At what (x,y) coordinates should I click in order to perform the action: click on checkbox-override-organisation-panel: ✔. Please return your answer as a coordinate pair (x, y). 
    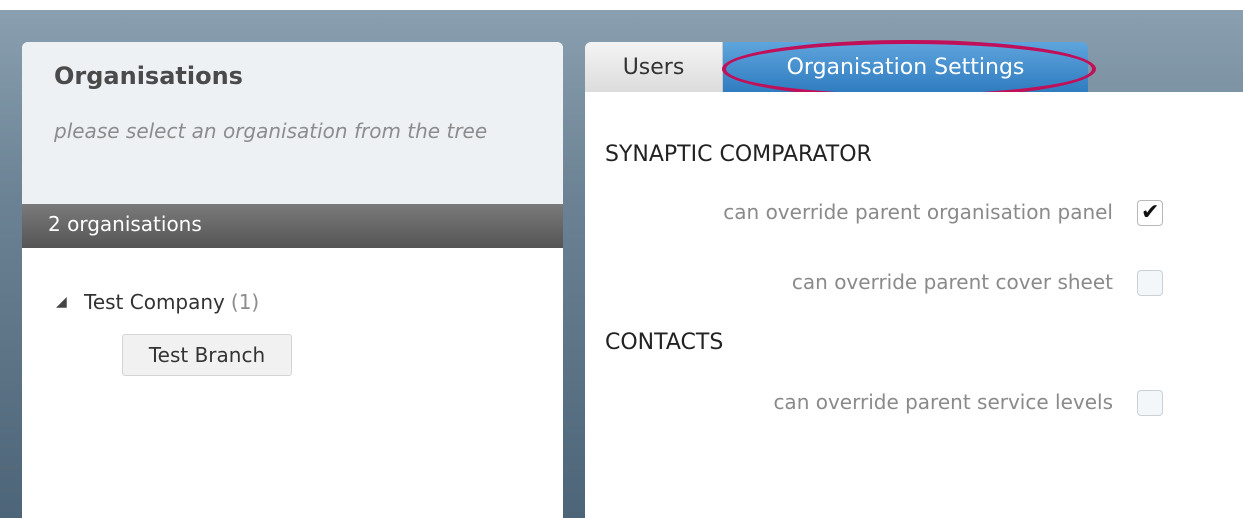
    Looking at the image, I should click on (1150, 213).